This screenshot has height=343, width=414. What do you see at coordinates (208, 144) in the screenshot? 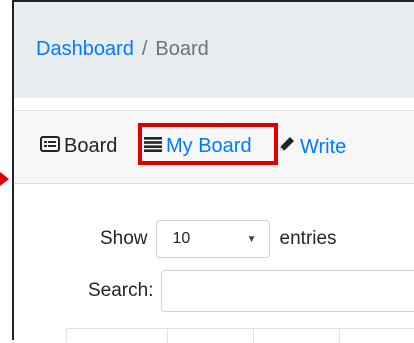
I see `highlight-box` at bounding box center [208, 144].